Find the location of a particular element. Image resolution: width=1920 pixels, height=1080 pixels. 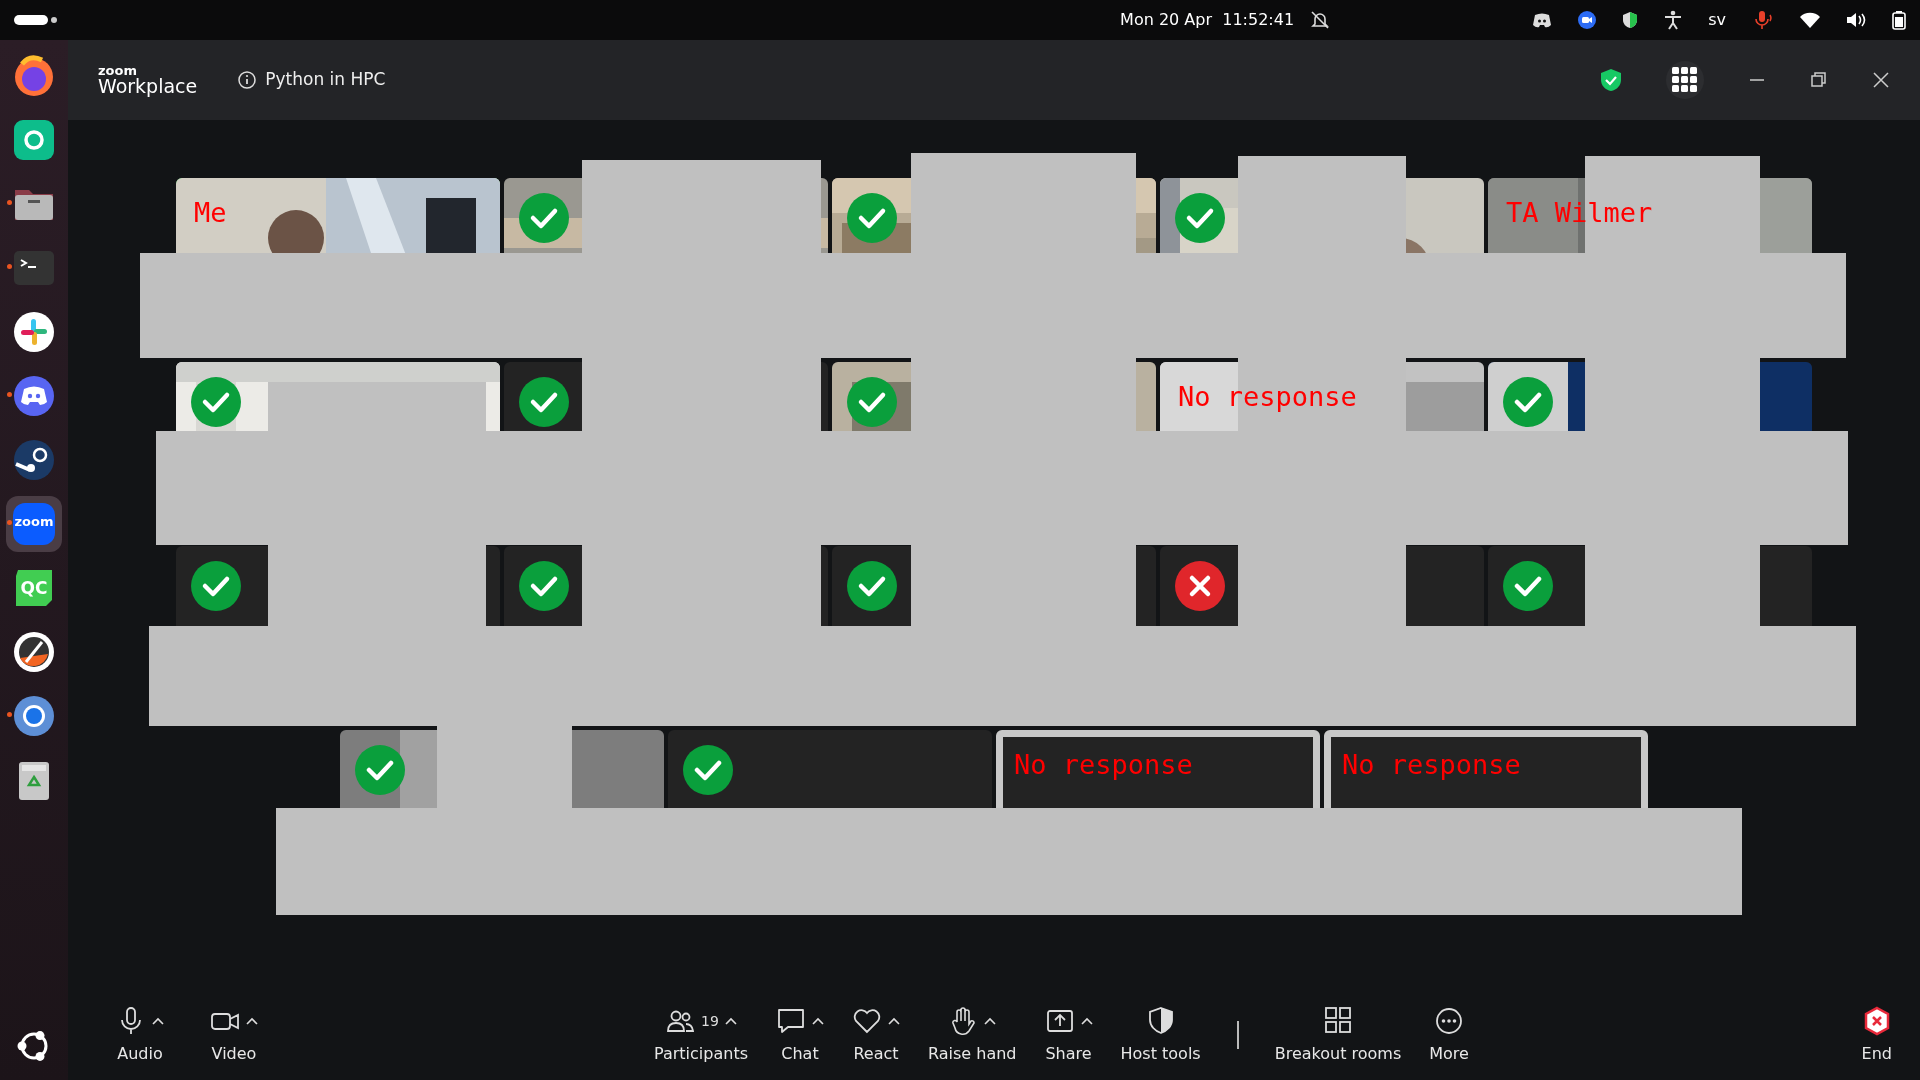

toolbar-button: More is located at coordinates (1449, 1035).